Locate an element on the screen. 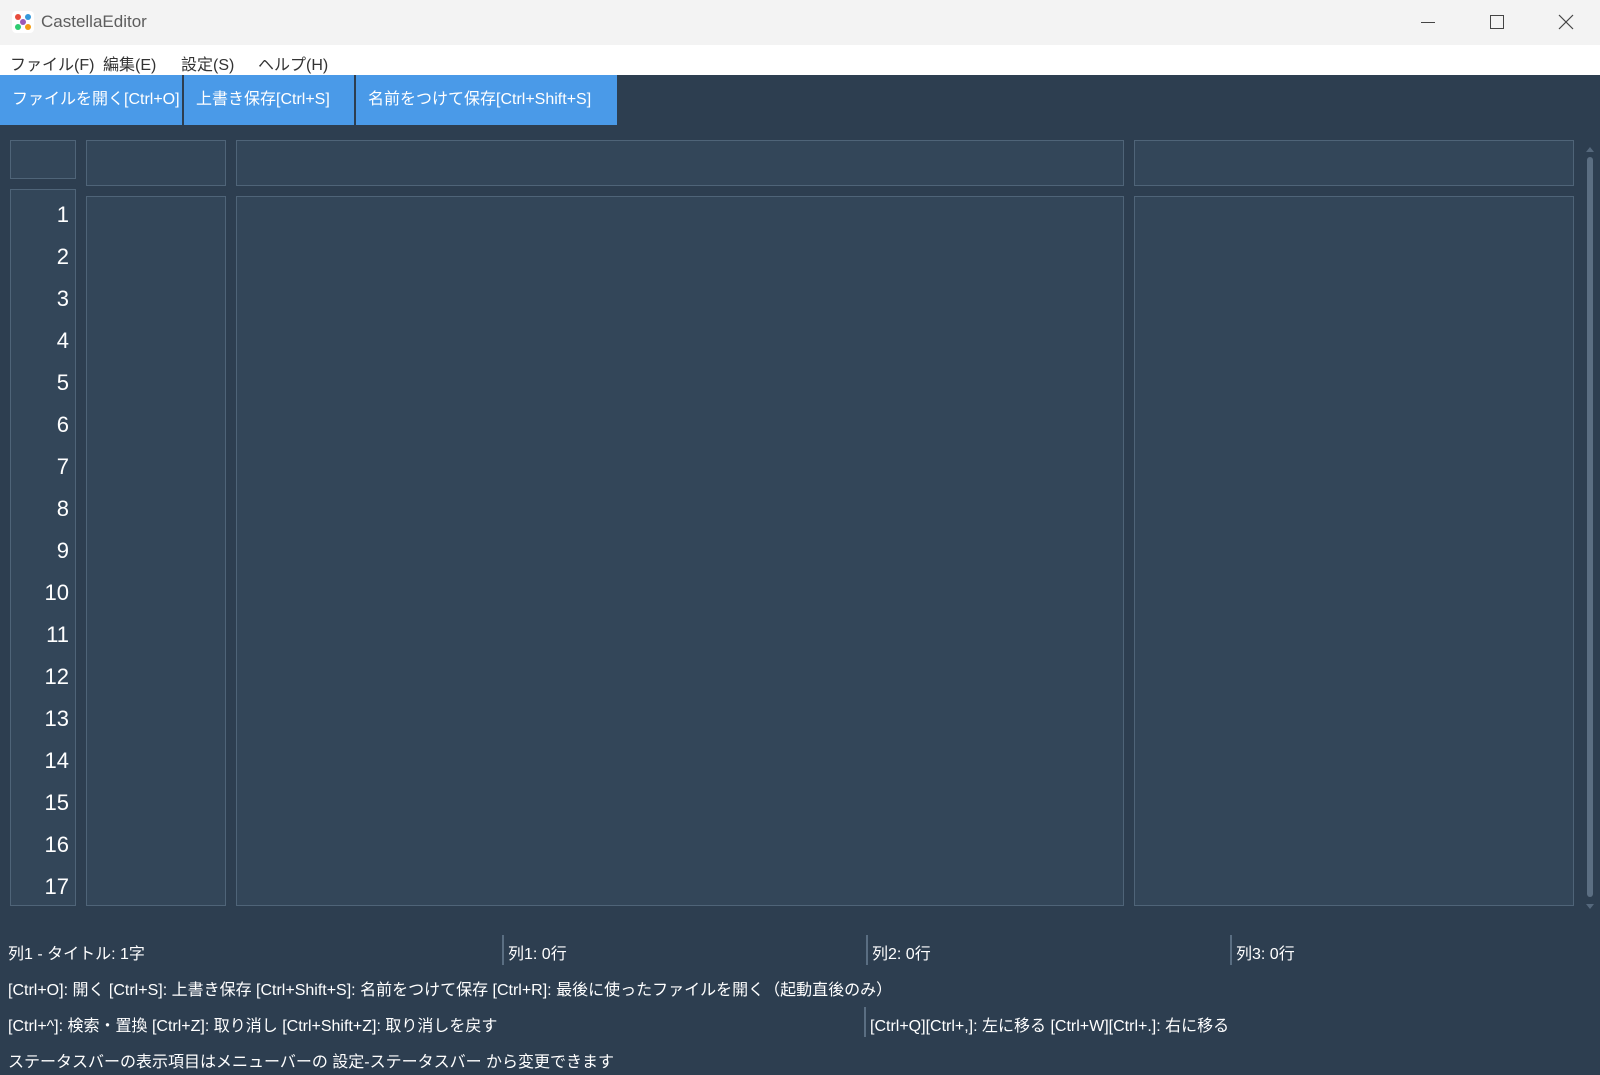  window-title: CastellaEditor is located at coordinates (94, 21).